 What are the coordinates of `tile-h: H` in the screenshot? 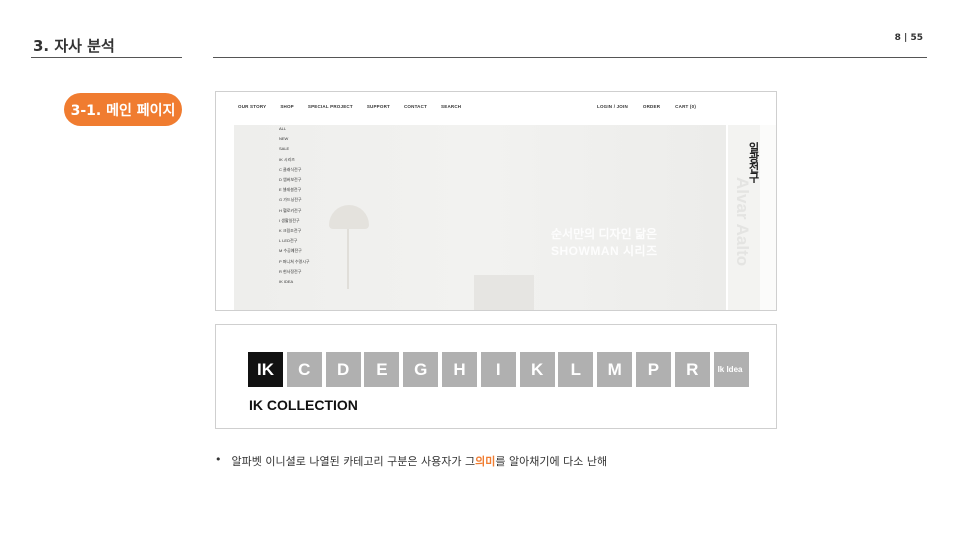 It's located at (459, 369).